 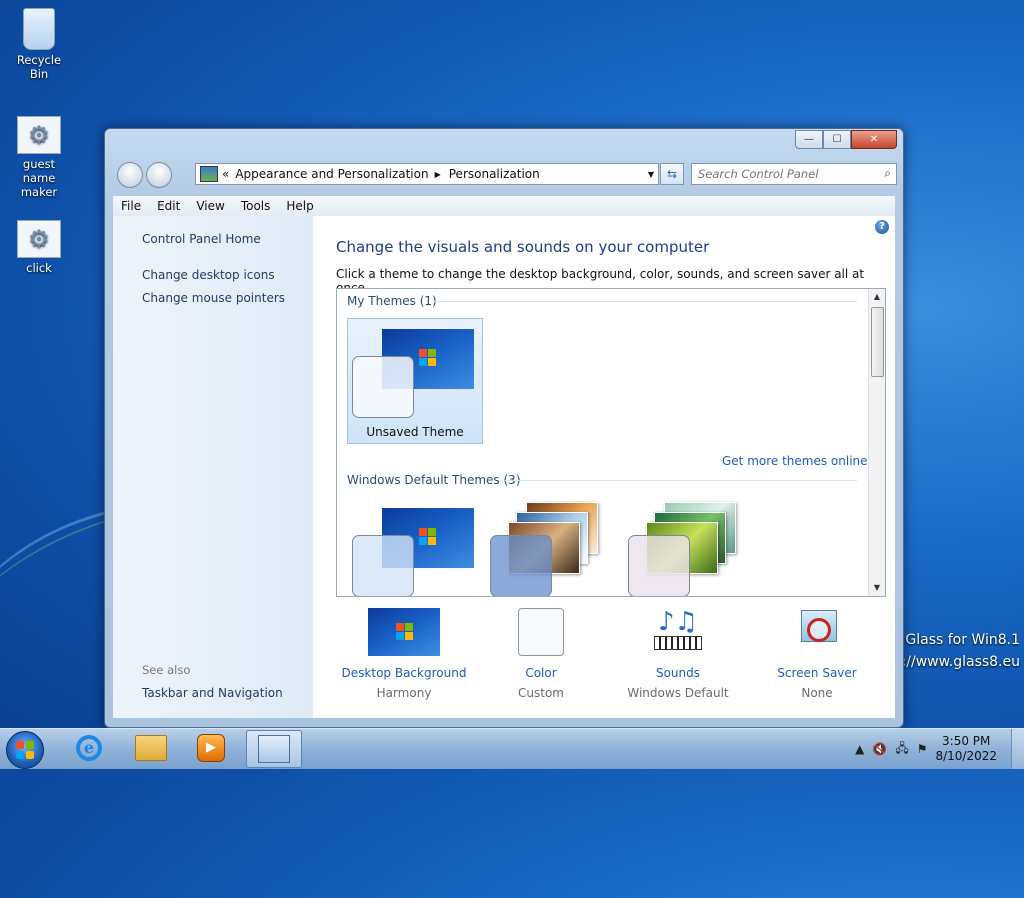 What do you see at coordinates (672, 174) in the screenshot?
I see `refresh-button: ⇆` at bounding box center [672, 174].